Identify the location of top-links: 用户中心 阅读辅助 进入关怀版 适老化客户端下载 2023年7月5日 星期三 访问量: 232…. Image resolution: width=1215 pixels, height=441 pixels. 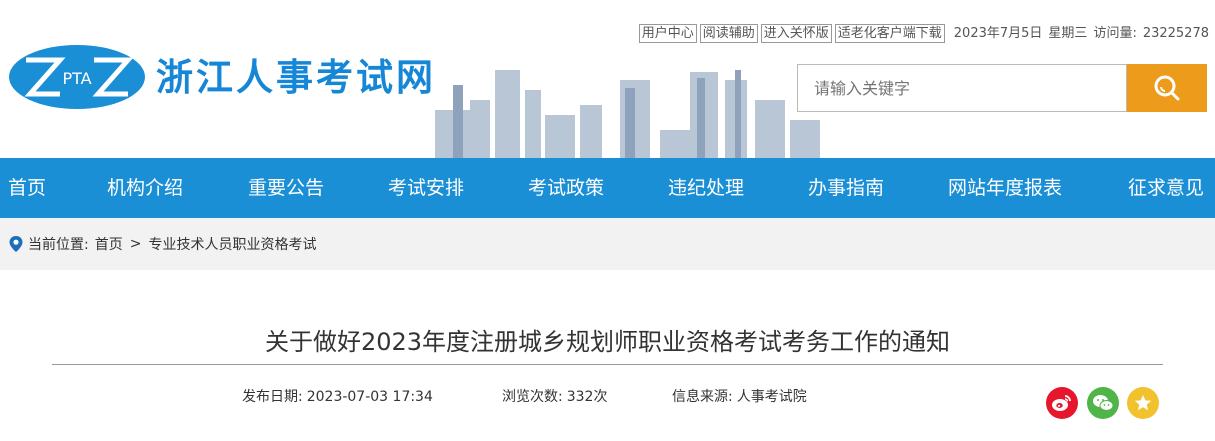
(923, 32).